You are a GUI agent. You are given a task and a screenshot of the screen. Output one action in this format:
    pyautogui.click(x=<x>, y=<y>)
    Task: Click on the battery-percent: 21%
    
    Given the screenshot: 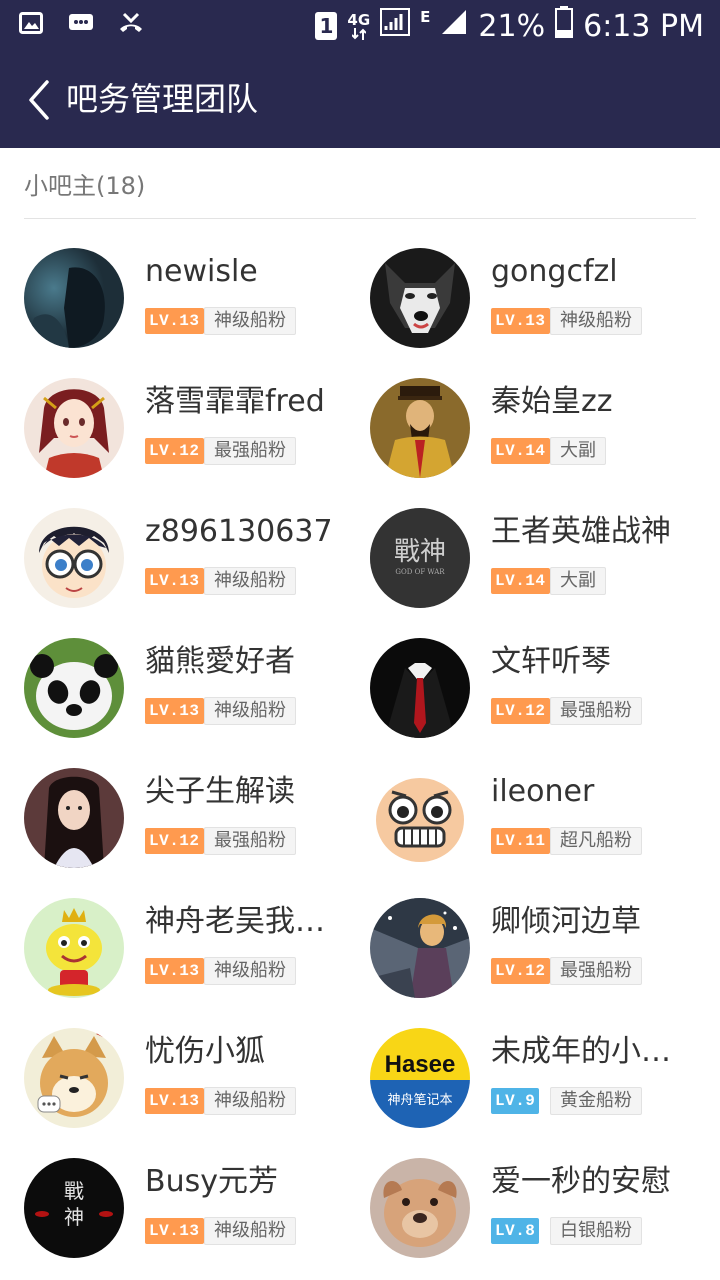 What is the action you would take?
    pyautogui.click(x=512, y=26)
    